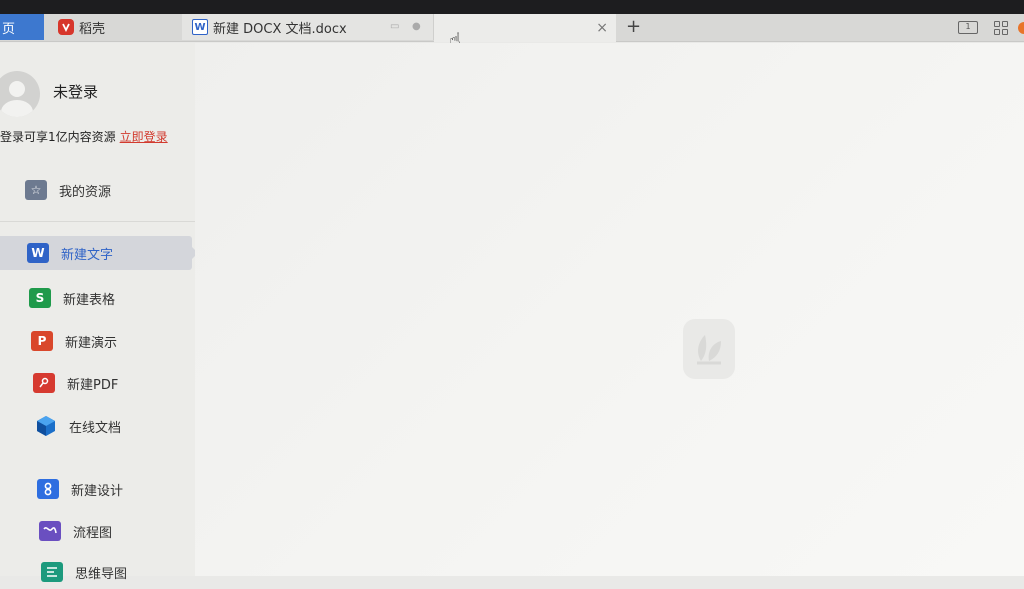  I want to click on sidebar-item-label: 思维导图, so click(101, 574).